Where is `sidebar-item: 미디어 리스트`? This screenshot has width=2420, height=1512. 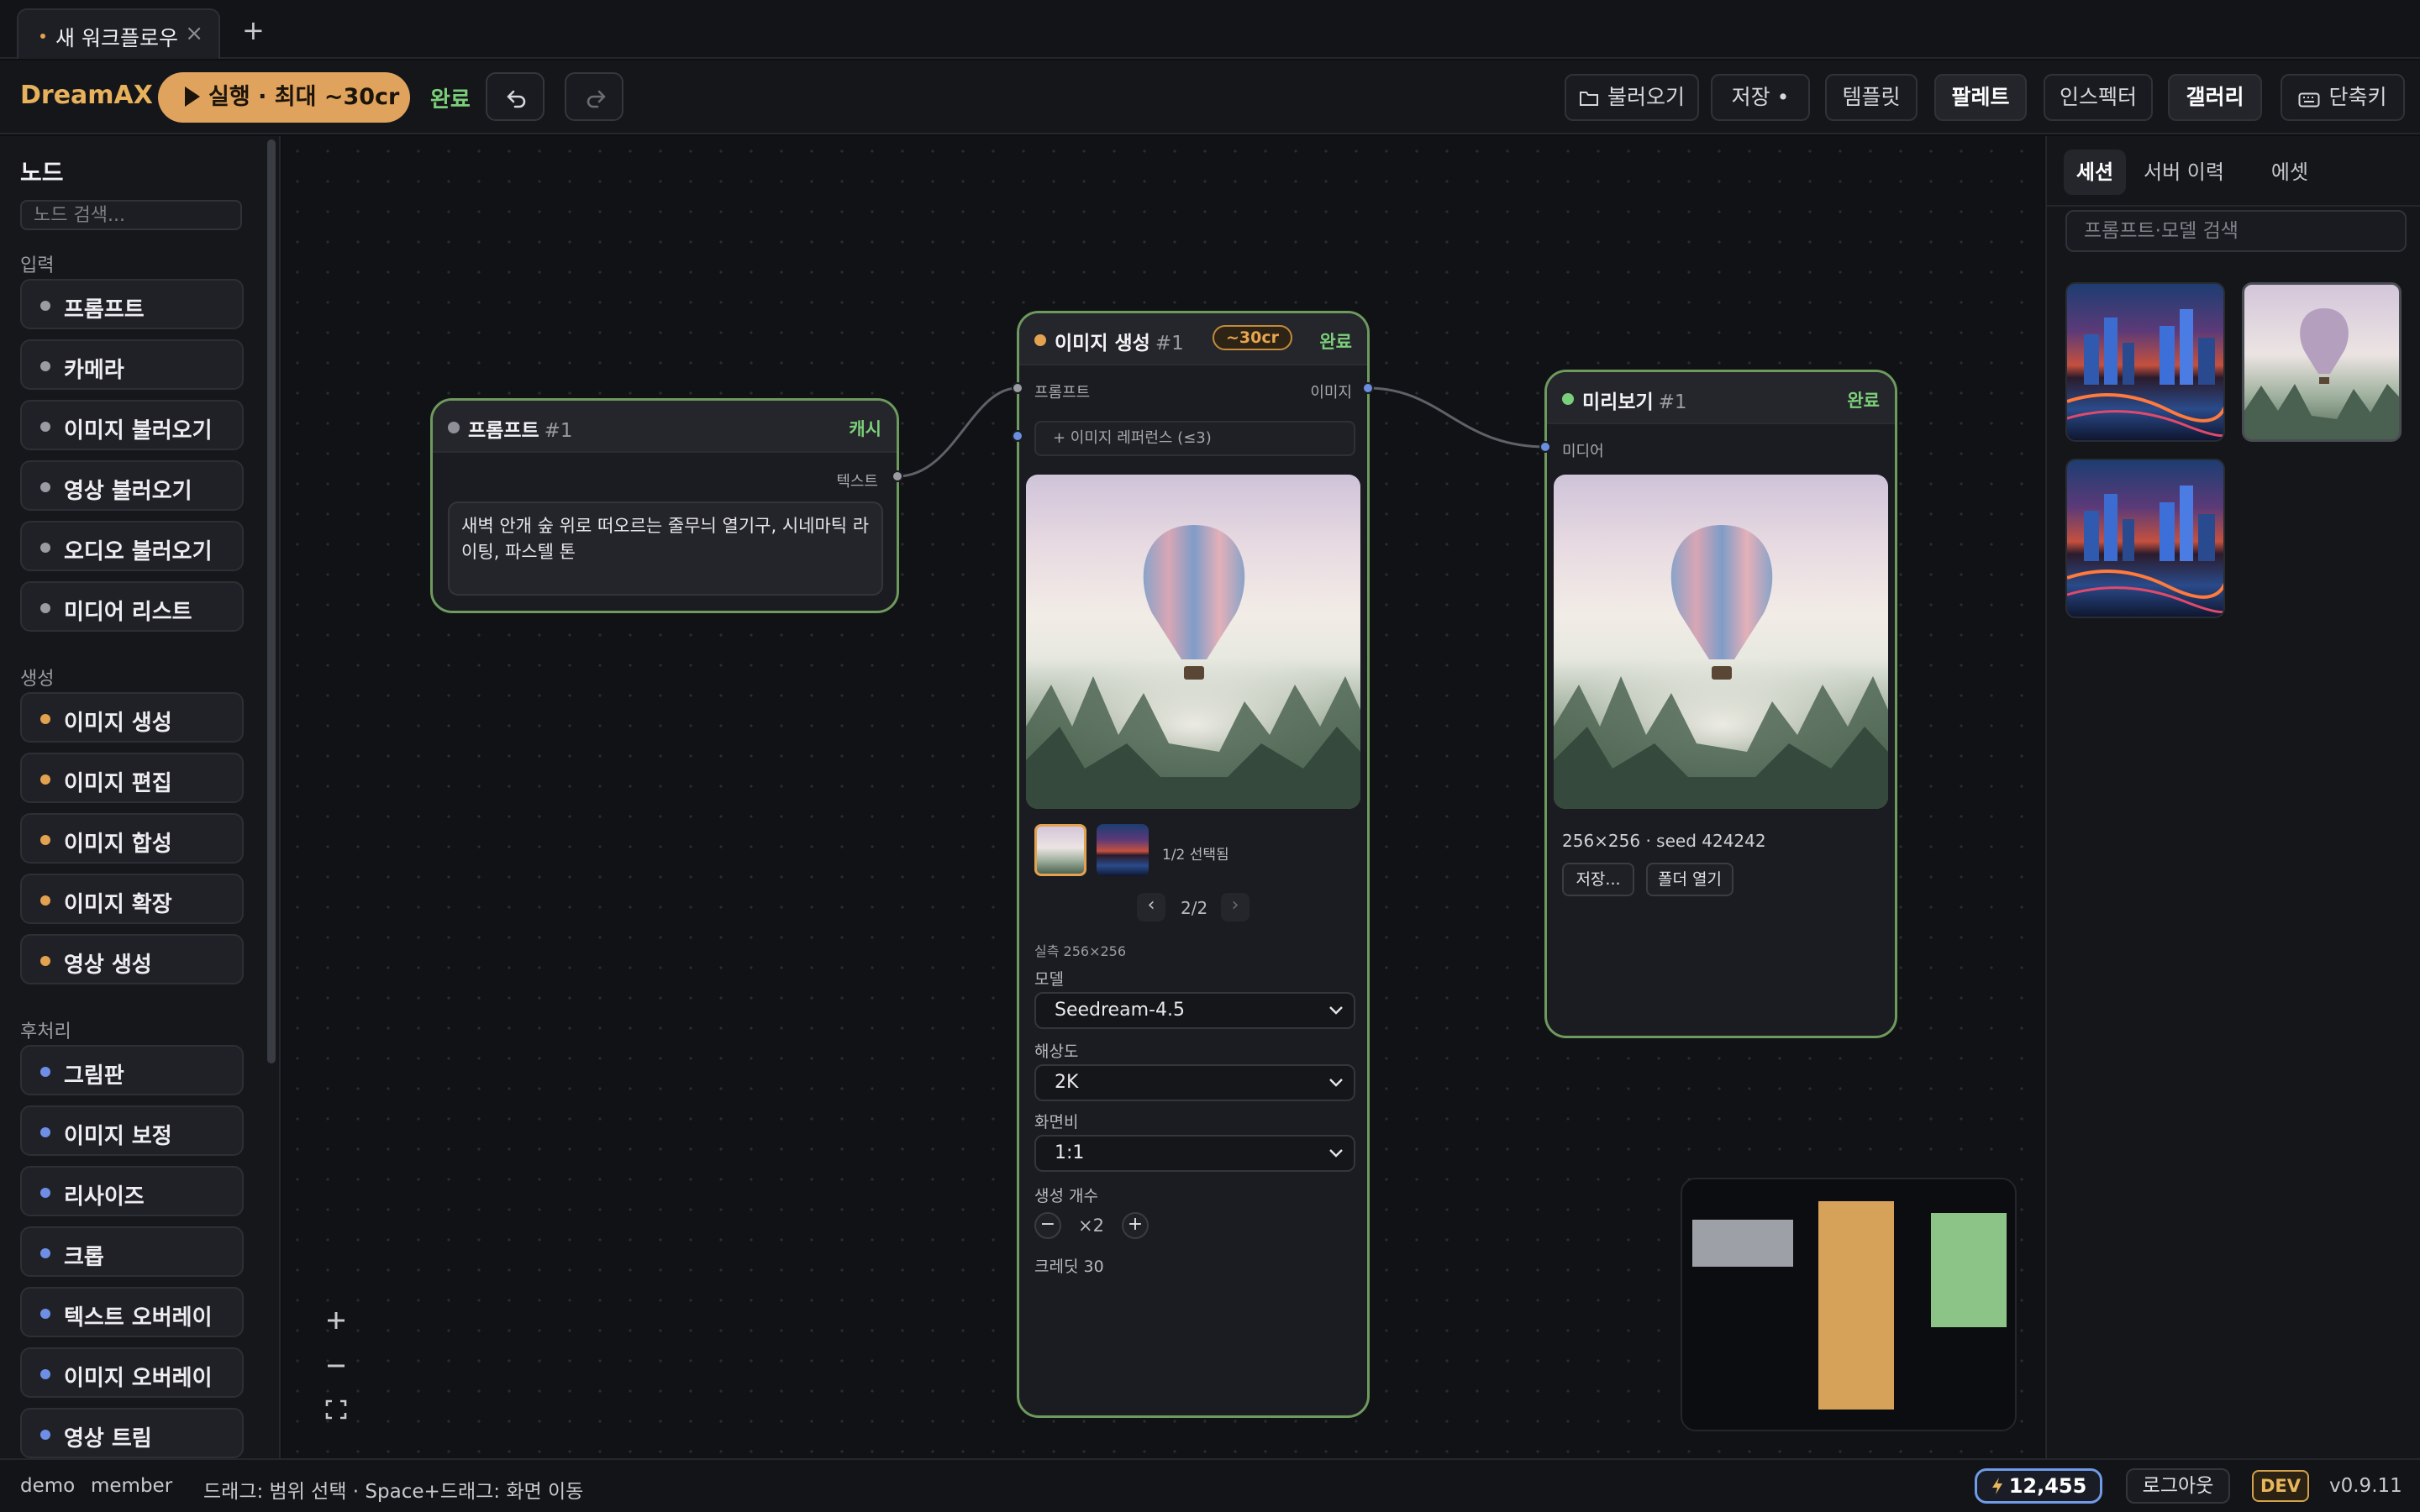
sidebar-item: 미디어 리스트 is located at coordinates (132, 606).